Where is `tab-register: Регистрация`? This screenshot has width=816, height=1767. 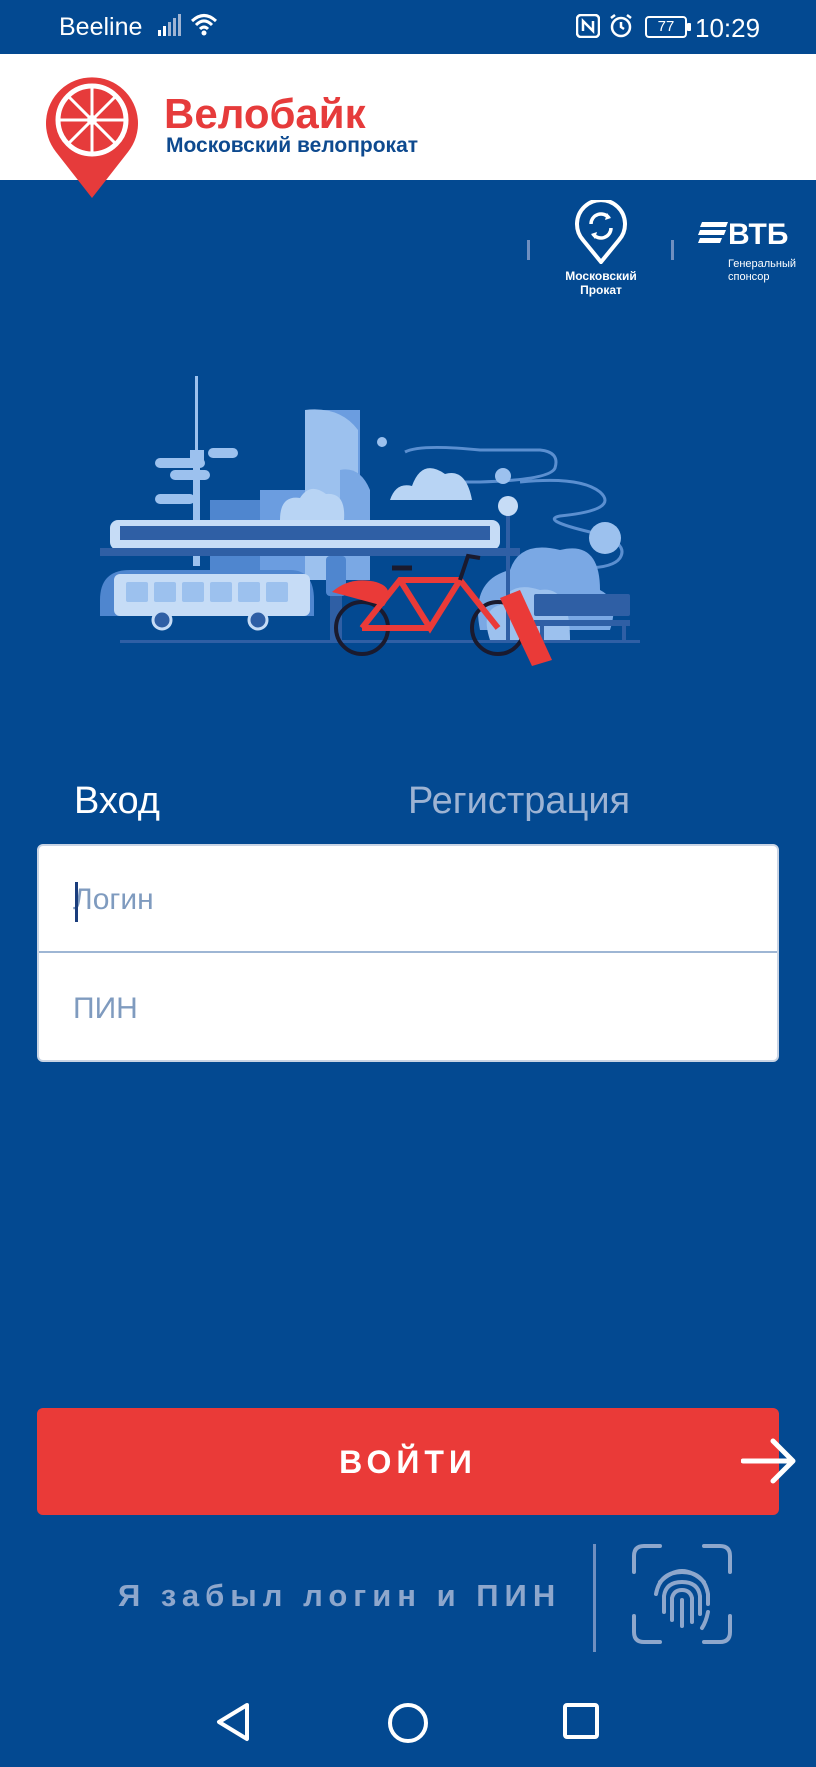 tab-register: Регистрация is located at coordinates (519, 801).